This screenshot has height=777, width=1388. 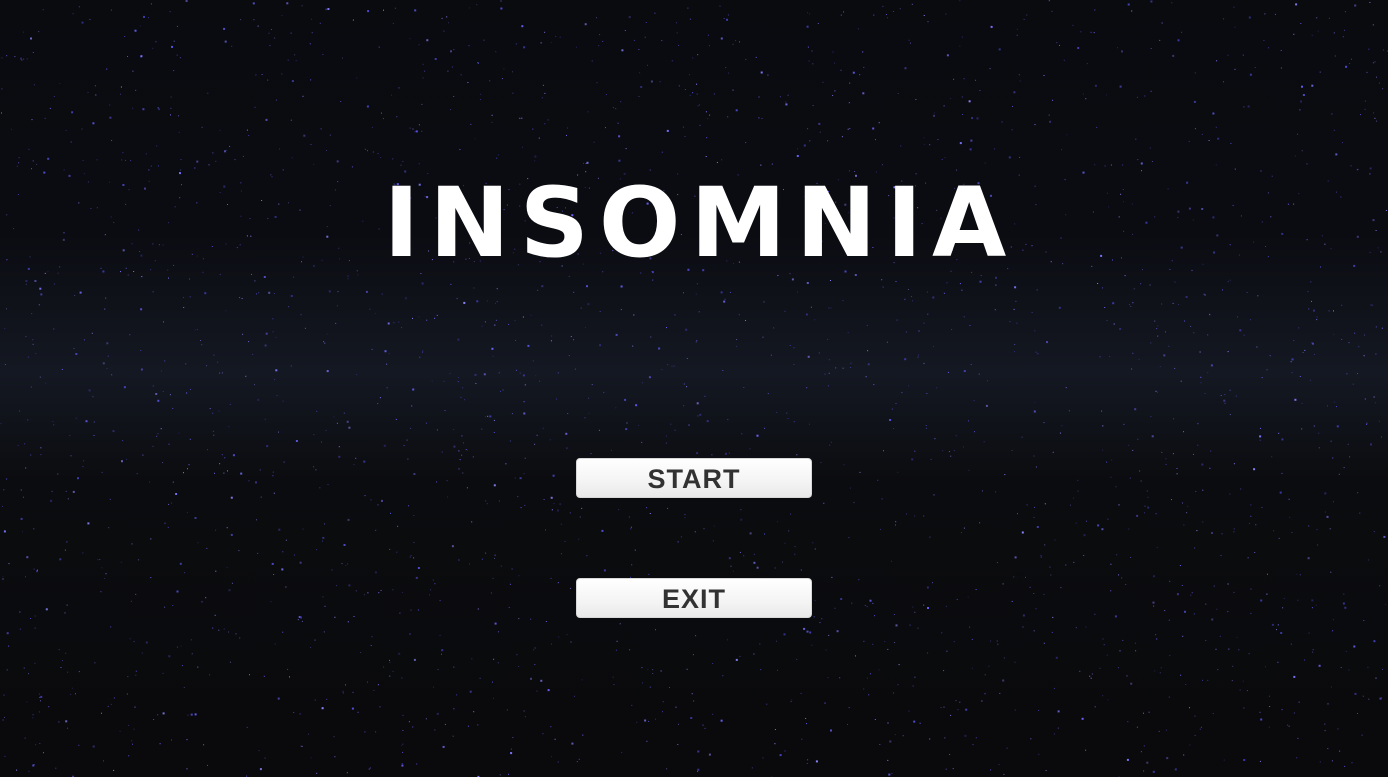 What do you see at coordinates (700, 223) in the screenshot?
I see `game-title: INSOMNIA` at bounding box center [700, 223].